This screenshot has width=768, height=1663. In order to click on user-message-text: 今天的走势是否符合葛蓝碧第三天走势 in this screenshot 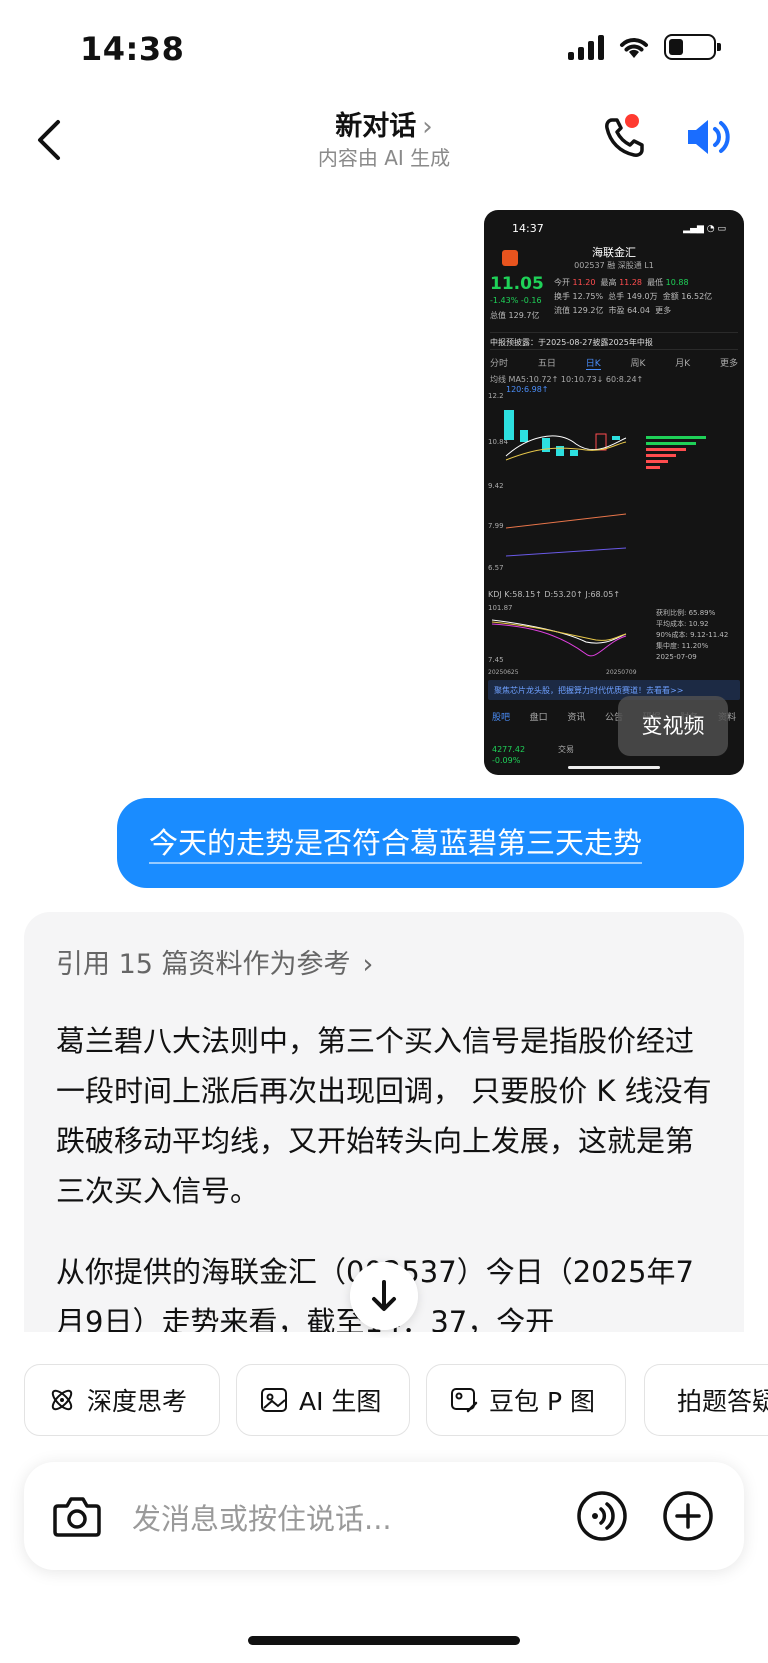, I will do `click(396, 845)`.